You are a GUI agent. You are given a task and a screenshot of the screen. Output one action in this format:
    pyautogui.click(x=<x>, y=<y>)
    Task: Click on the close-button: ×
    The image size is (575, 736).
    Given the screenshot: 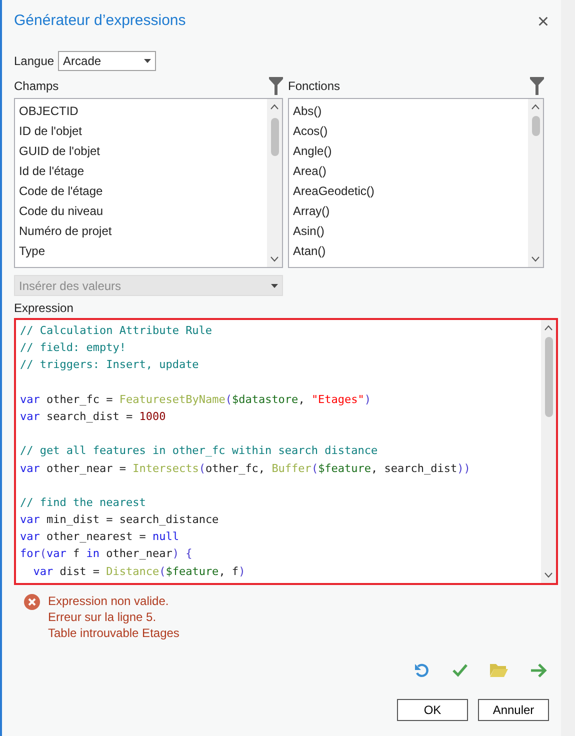 What is the action you would take?
    pyautogui.click(x=543, y=22)
    